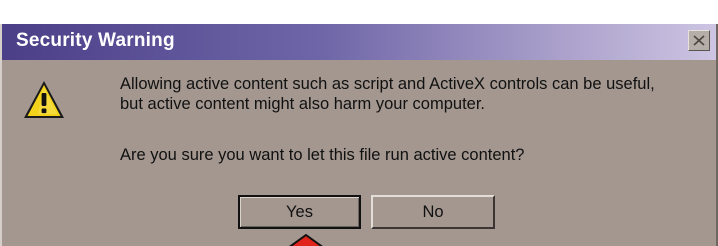 This screenshot has height=246, width=718. What do you see at coordinates (306, 240) in the screenshot?
I see `pointer-arrow-icon` at bounding box center [306, 240].